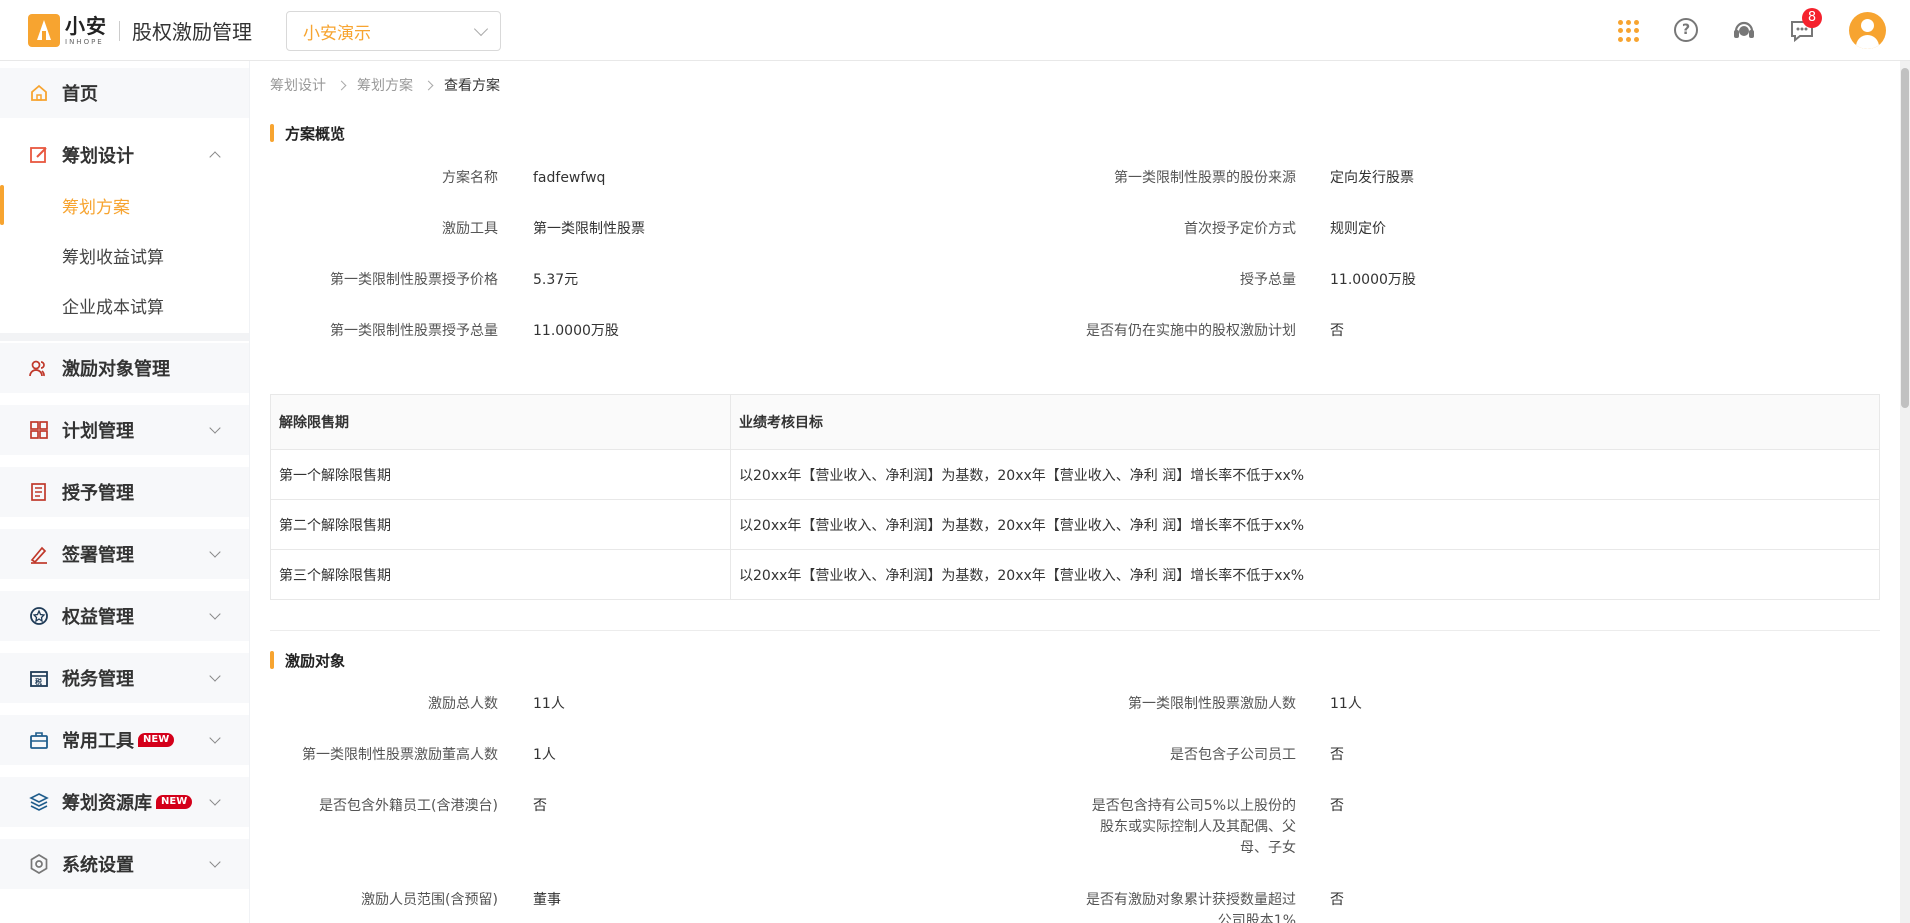 This screenshot has width=1910, height=923. What do you see at coordinates (1075, 630) in the screenshot?
I see `section-divider` at bounding box center [1075, 630].